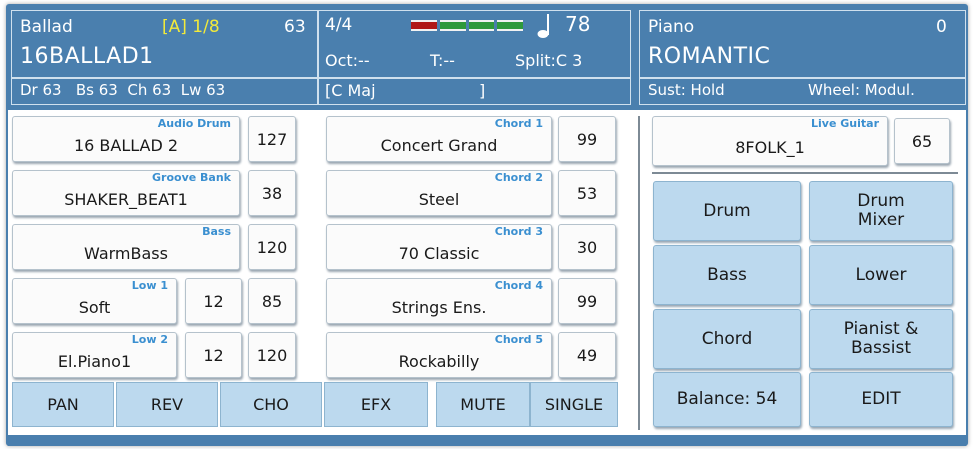 The image size is (974, 449). I want to click on track-volume: 38, so click(272, 193).